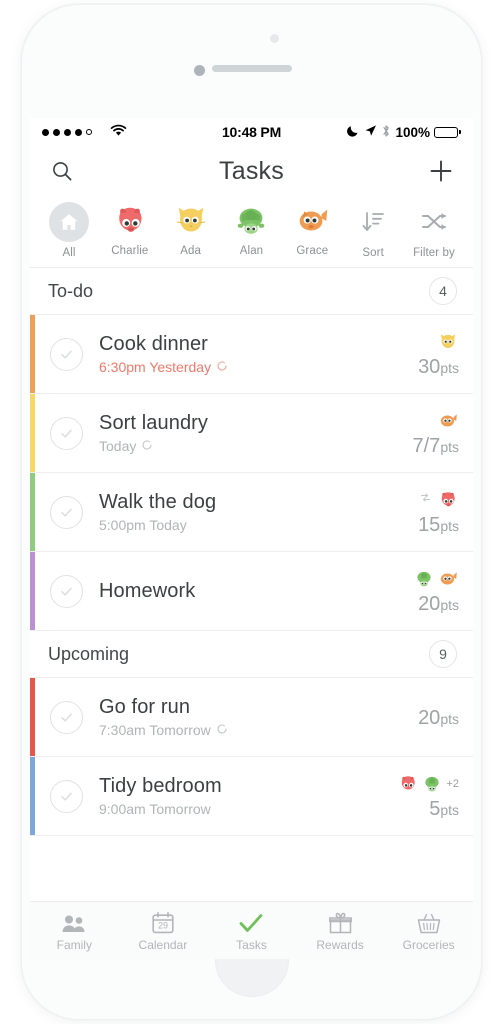 The image size is (503, 1024). What do you see at coordinates (251, 922) in the screenshot?
I see `check-icon` at bounding box center [251, 922].